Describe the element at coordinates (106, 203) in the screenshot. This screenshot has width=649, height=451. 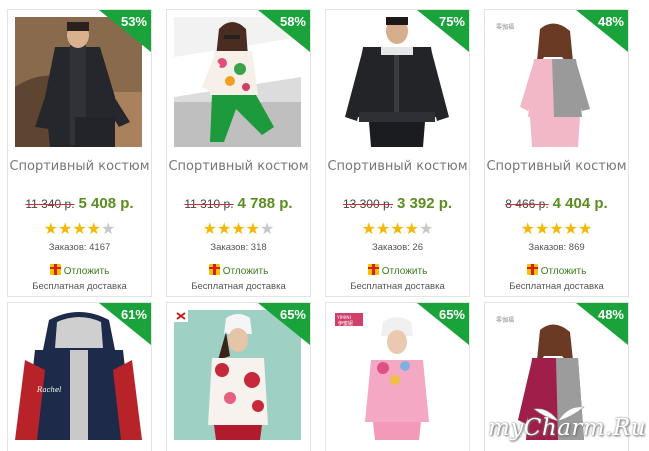
I see `current-price: 5 408 р.` at that location.